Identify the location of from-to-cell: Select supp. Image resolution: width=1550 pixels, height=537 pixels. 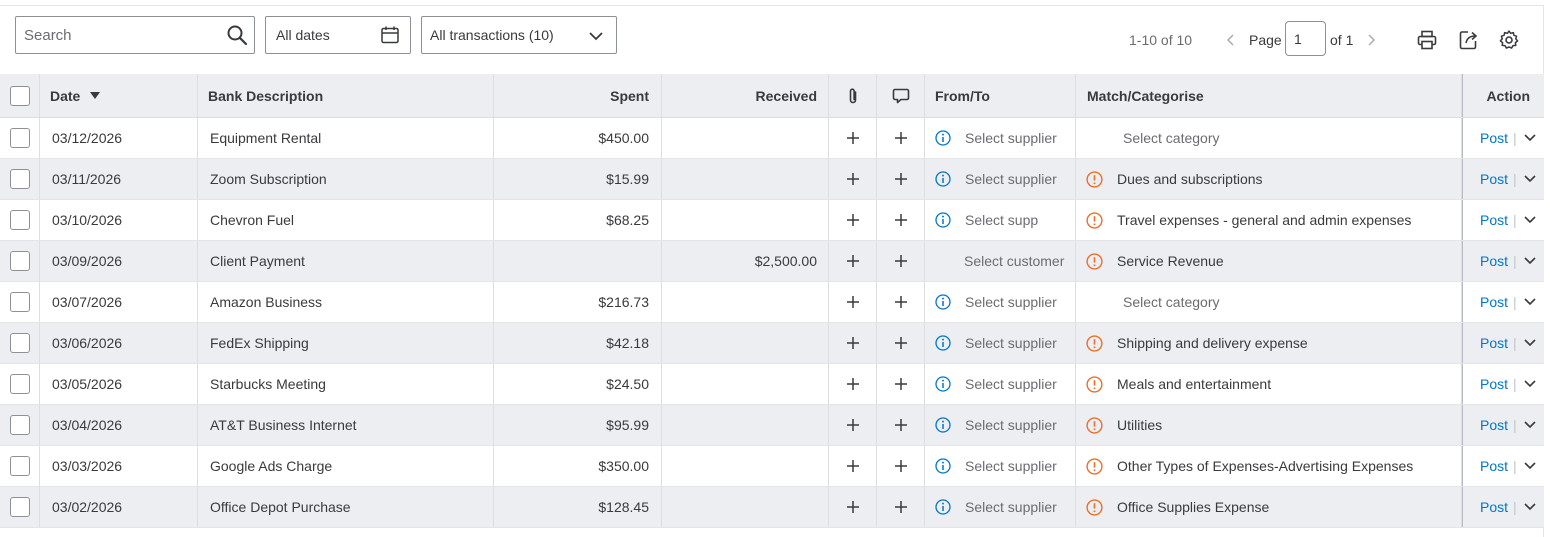
(1000, 220).